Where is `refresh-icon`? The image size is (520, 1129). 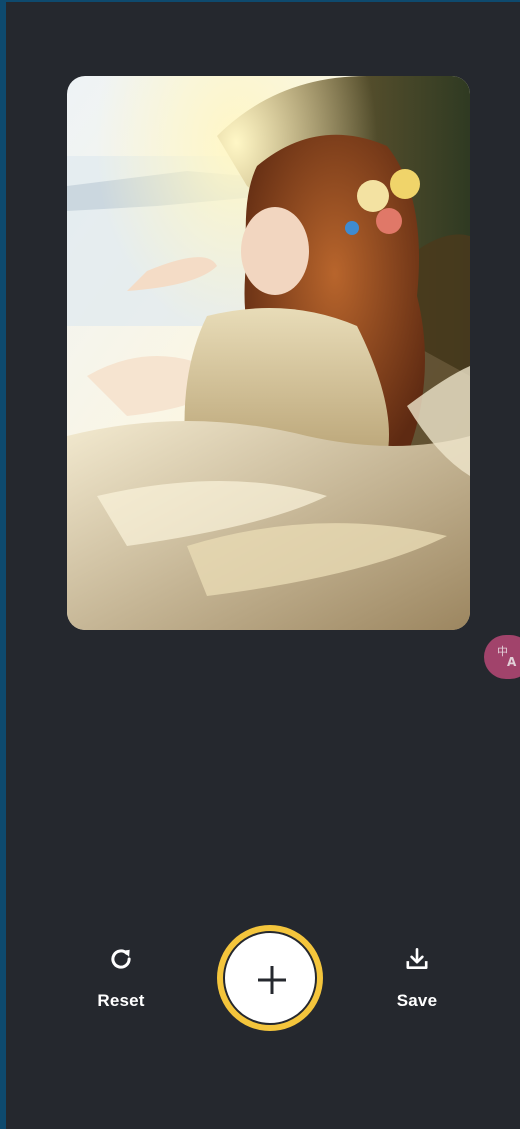 refresh-icon is located at coordinates (121, 960).